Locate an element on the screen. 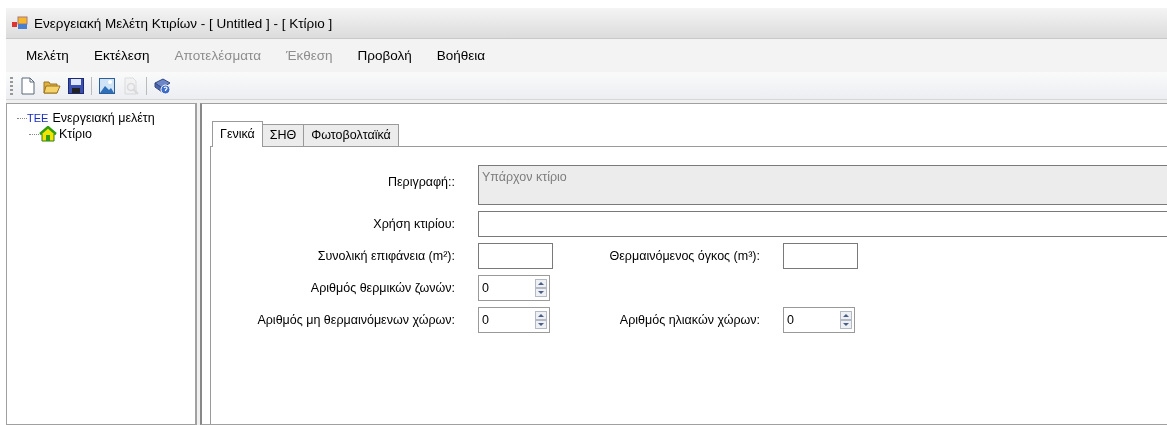  field-label: Περιγραφή:: is located at coordinates (420, 182).